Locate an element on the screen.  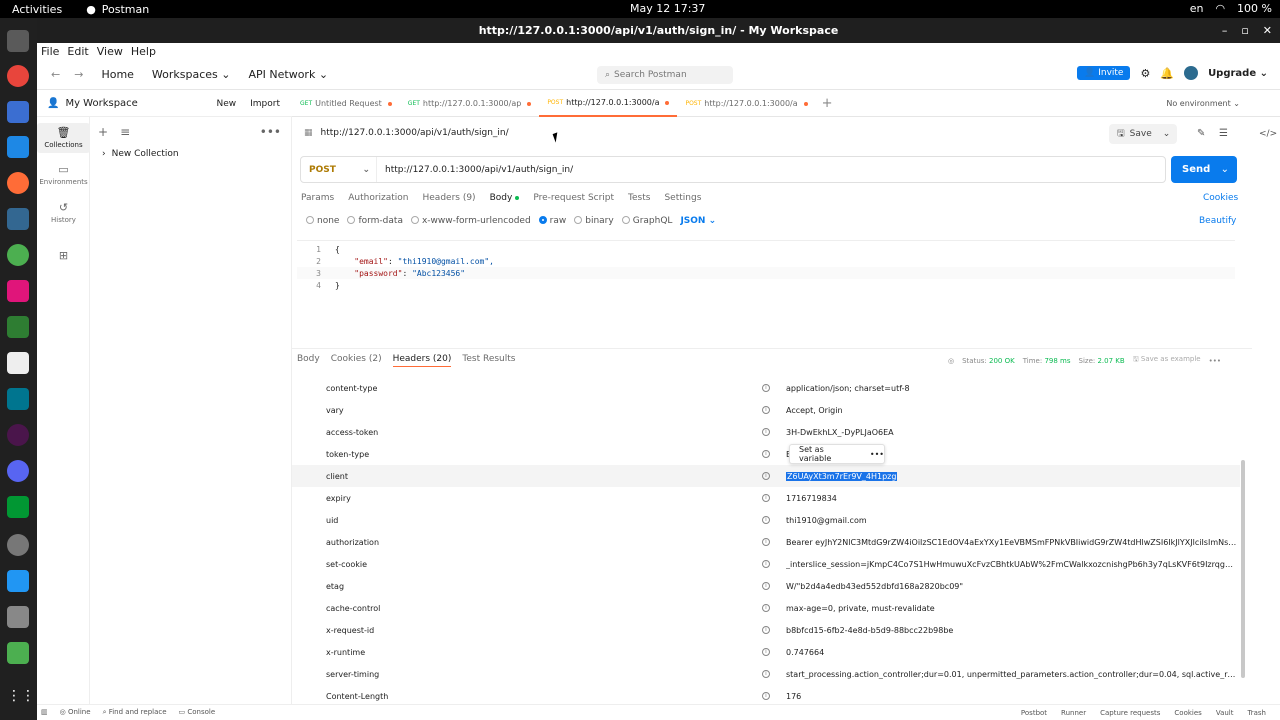
avatar is located at coordinates (1191, 73).